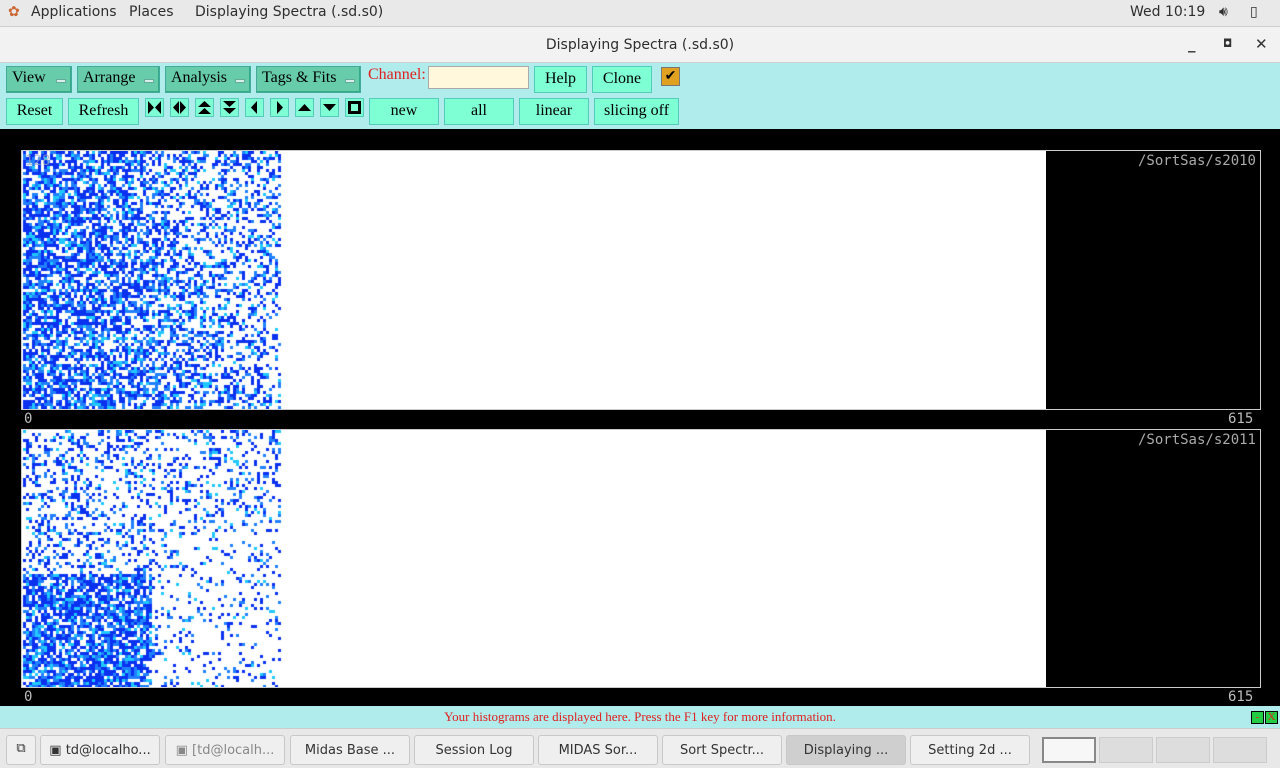 The image size is (1280, 768). Describe the element at coordinates (479, 111) in the screenshot. I see `all-button: all` at that location.